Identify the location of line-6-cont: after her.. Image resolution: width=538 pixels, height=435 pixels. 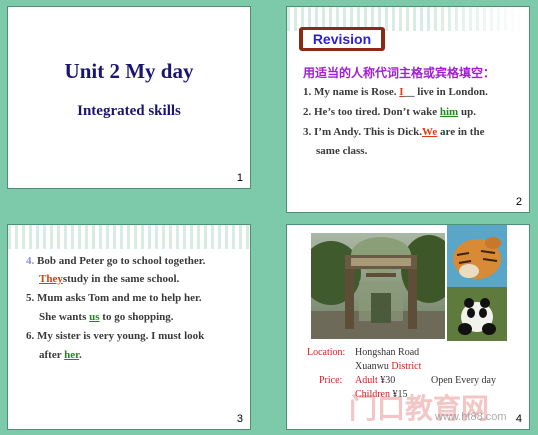
(60, 355).